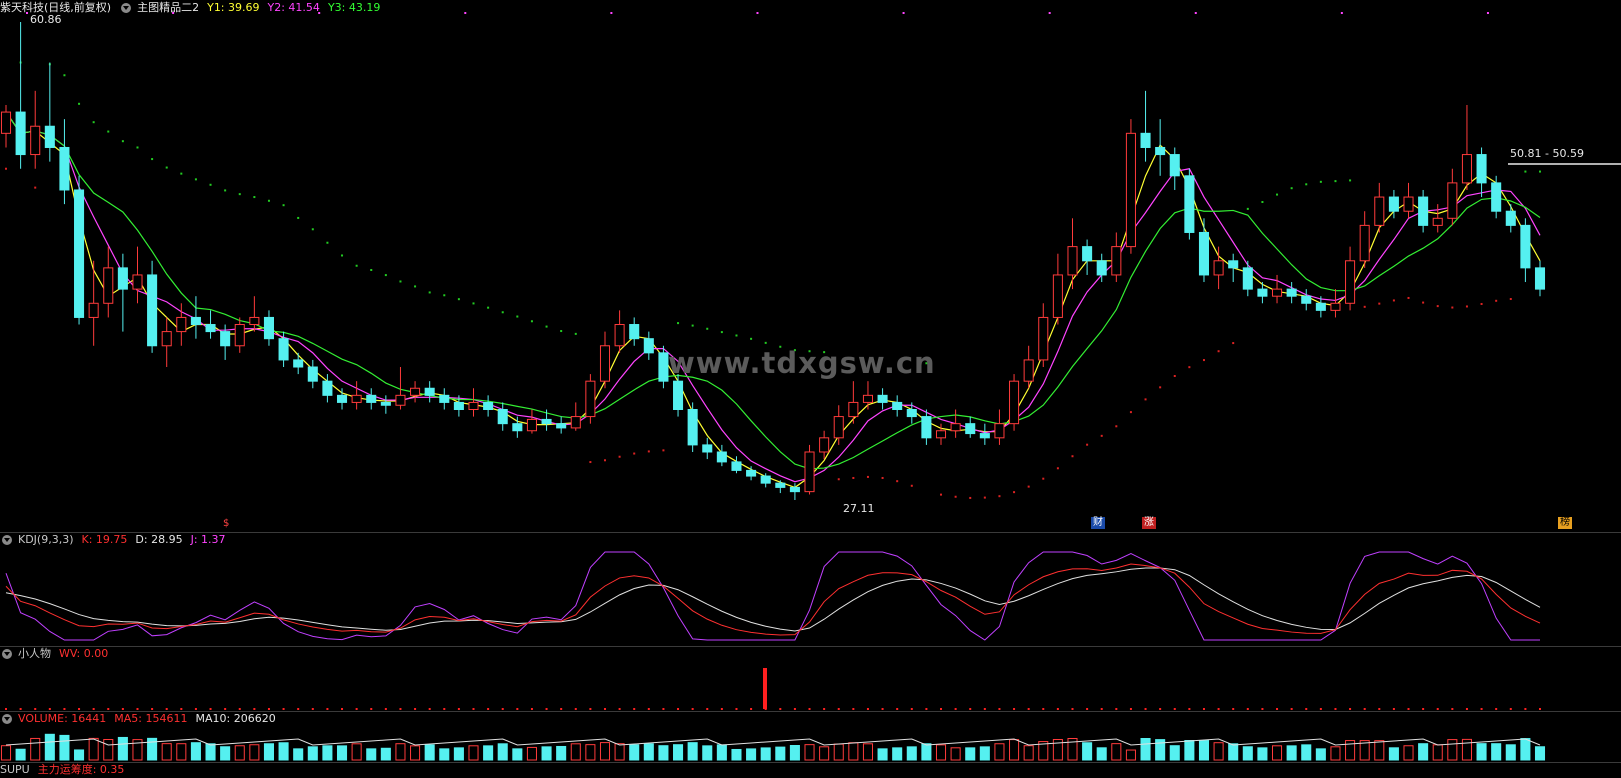  What do you see at coordinates (46, 19) in the screenshot?
I see `high-price-label: 60.86` at bounding box center [46, 19].